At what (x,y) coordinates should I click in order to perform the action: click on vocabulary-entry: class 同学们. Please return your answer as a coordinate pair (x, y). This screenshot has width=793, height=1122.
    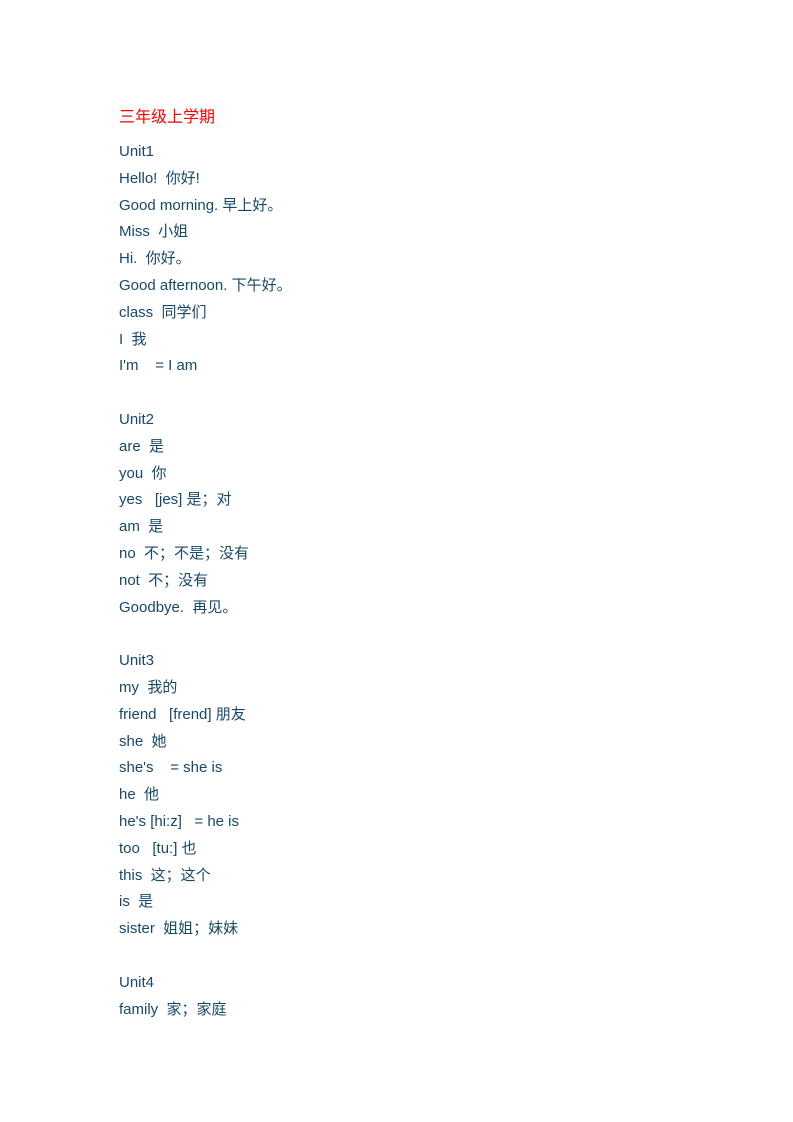
    Looking at the image, I should click on (163, 312).